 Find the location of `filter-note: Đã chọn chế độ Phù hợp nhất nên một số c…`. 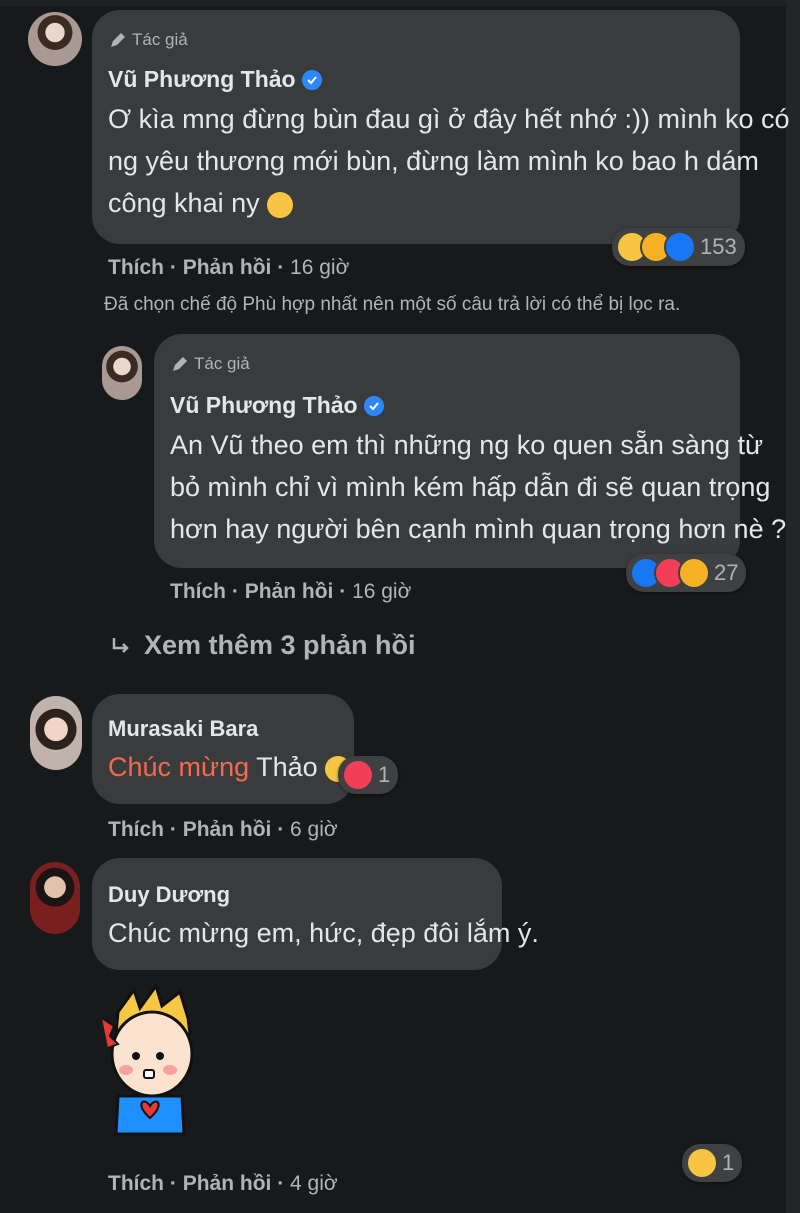

filter-note: Đã chọn chế độ Phù hợp nhất nên một số c… is located at coordinates (392, 304).